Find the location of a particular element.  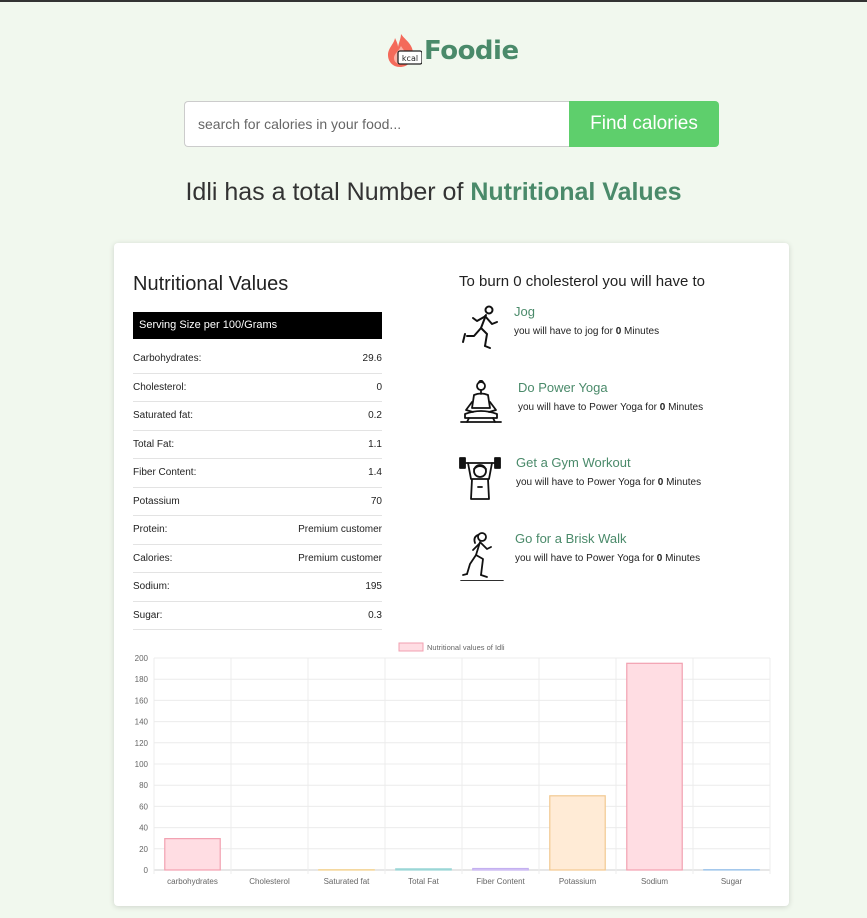

x-tick-label: Saturated fat is located at coordinates (347, 881).